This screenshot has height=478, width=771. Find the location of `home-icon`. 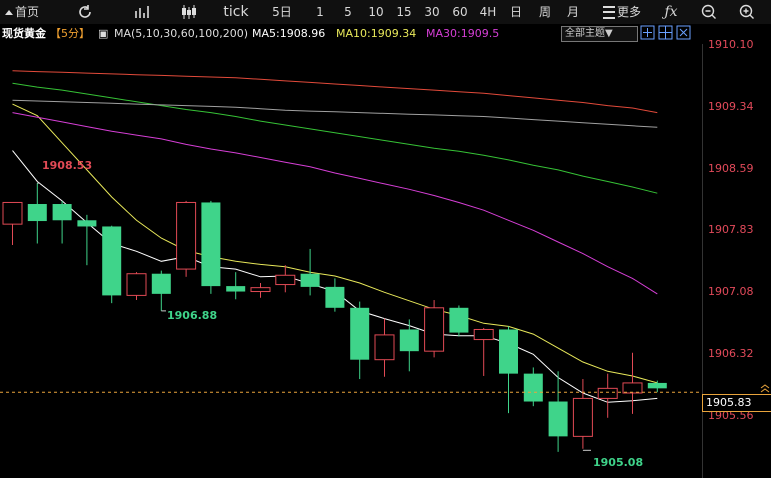

home-icon is located at coordinates (8, 12).